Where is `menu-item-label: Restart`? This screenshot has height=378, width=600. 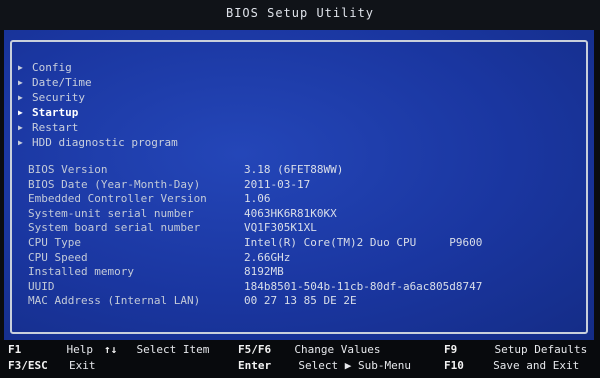 menu-item-label: Restart is located at coordinates (55, 127).